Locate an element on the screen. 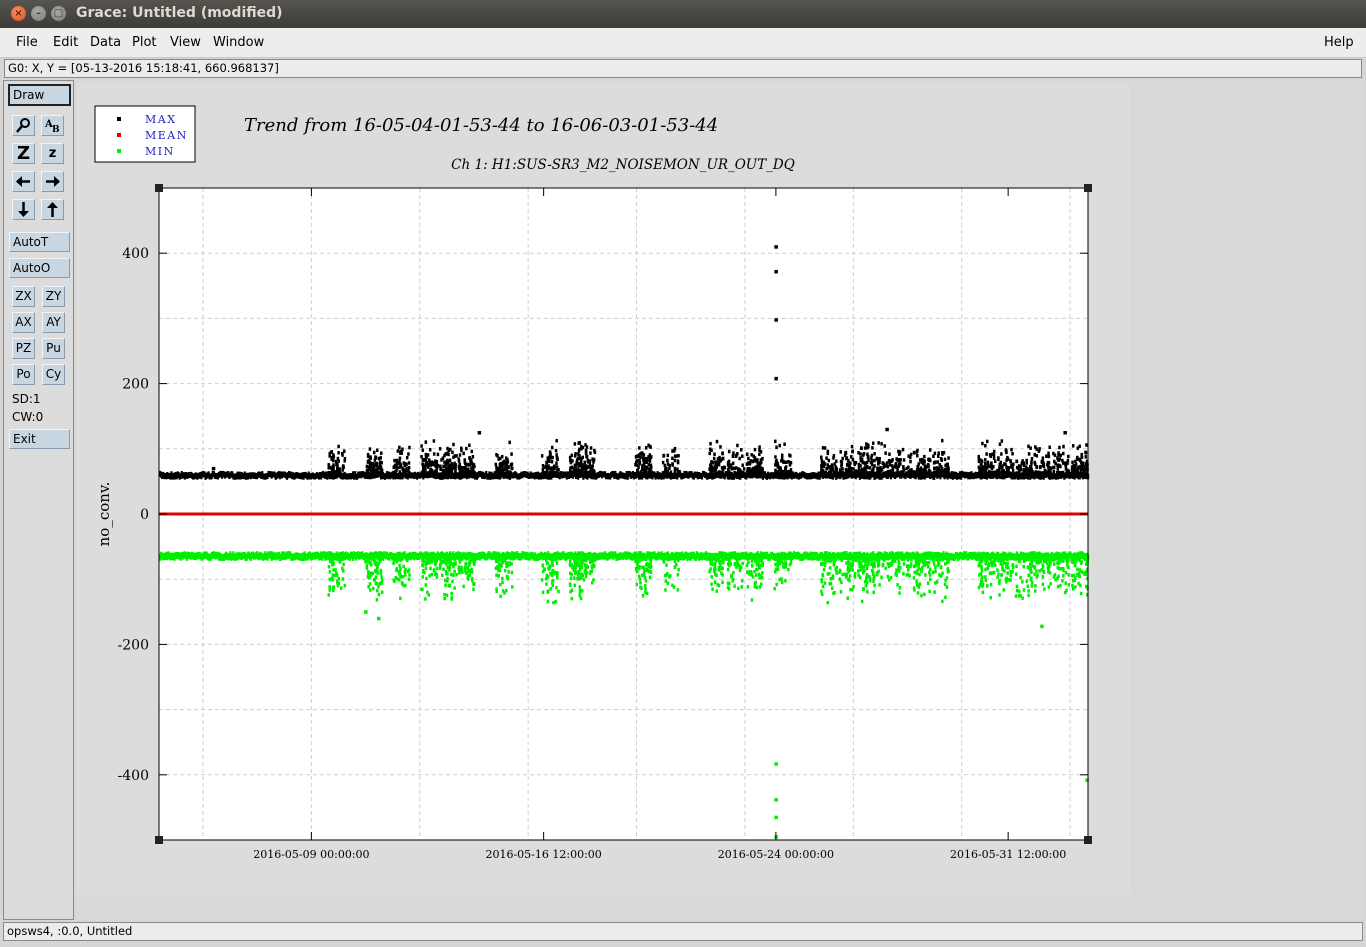  arrow-up-icon is located at coordinates (52, 209).